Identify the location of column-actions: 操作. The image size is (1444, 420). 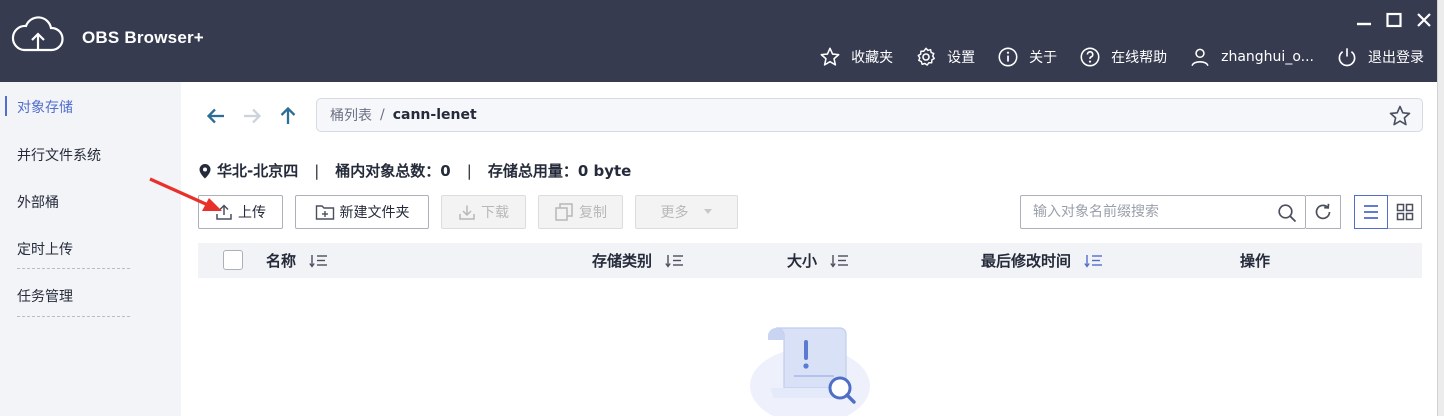
(1255, 260).